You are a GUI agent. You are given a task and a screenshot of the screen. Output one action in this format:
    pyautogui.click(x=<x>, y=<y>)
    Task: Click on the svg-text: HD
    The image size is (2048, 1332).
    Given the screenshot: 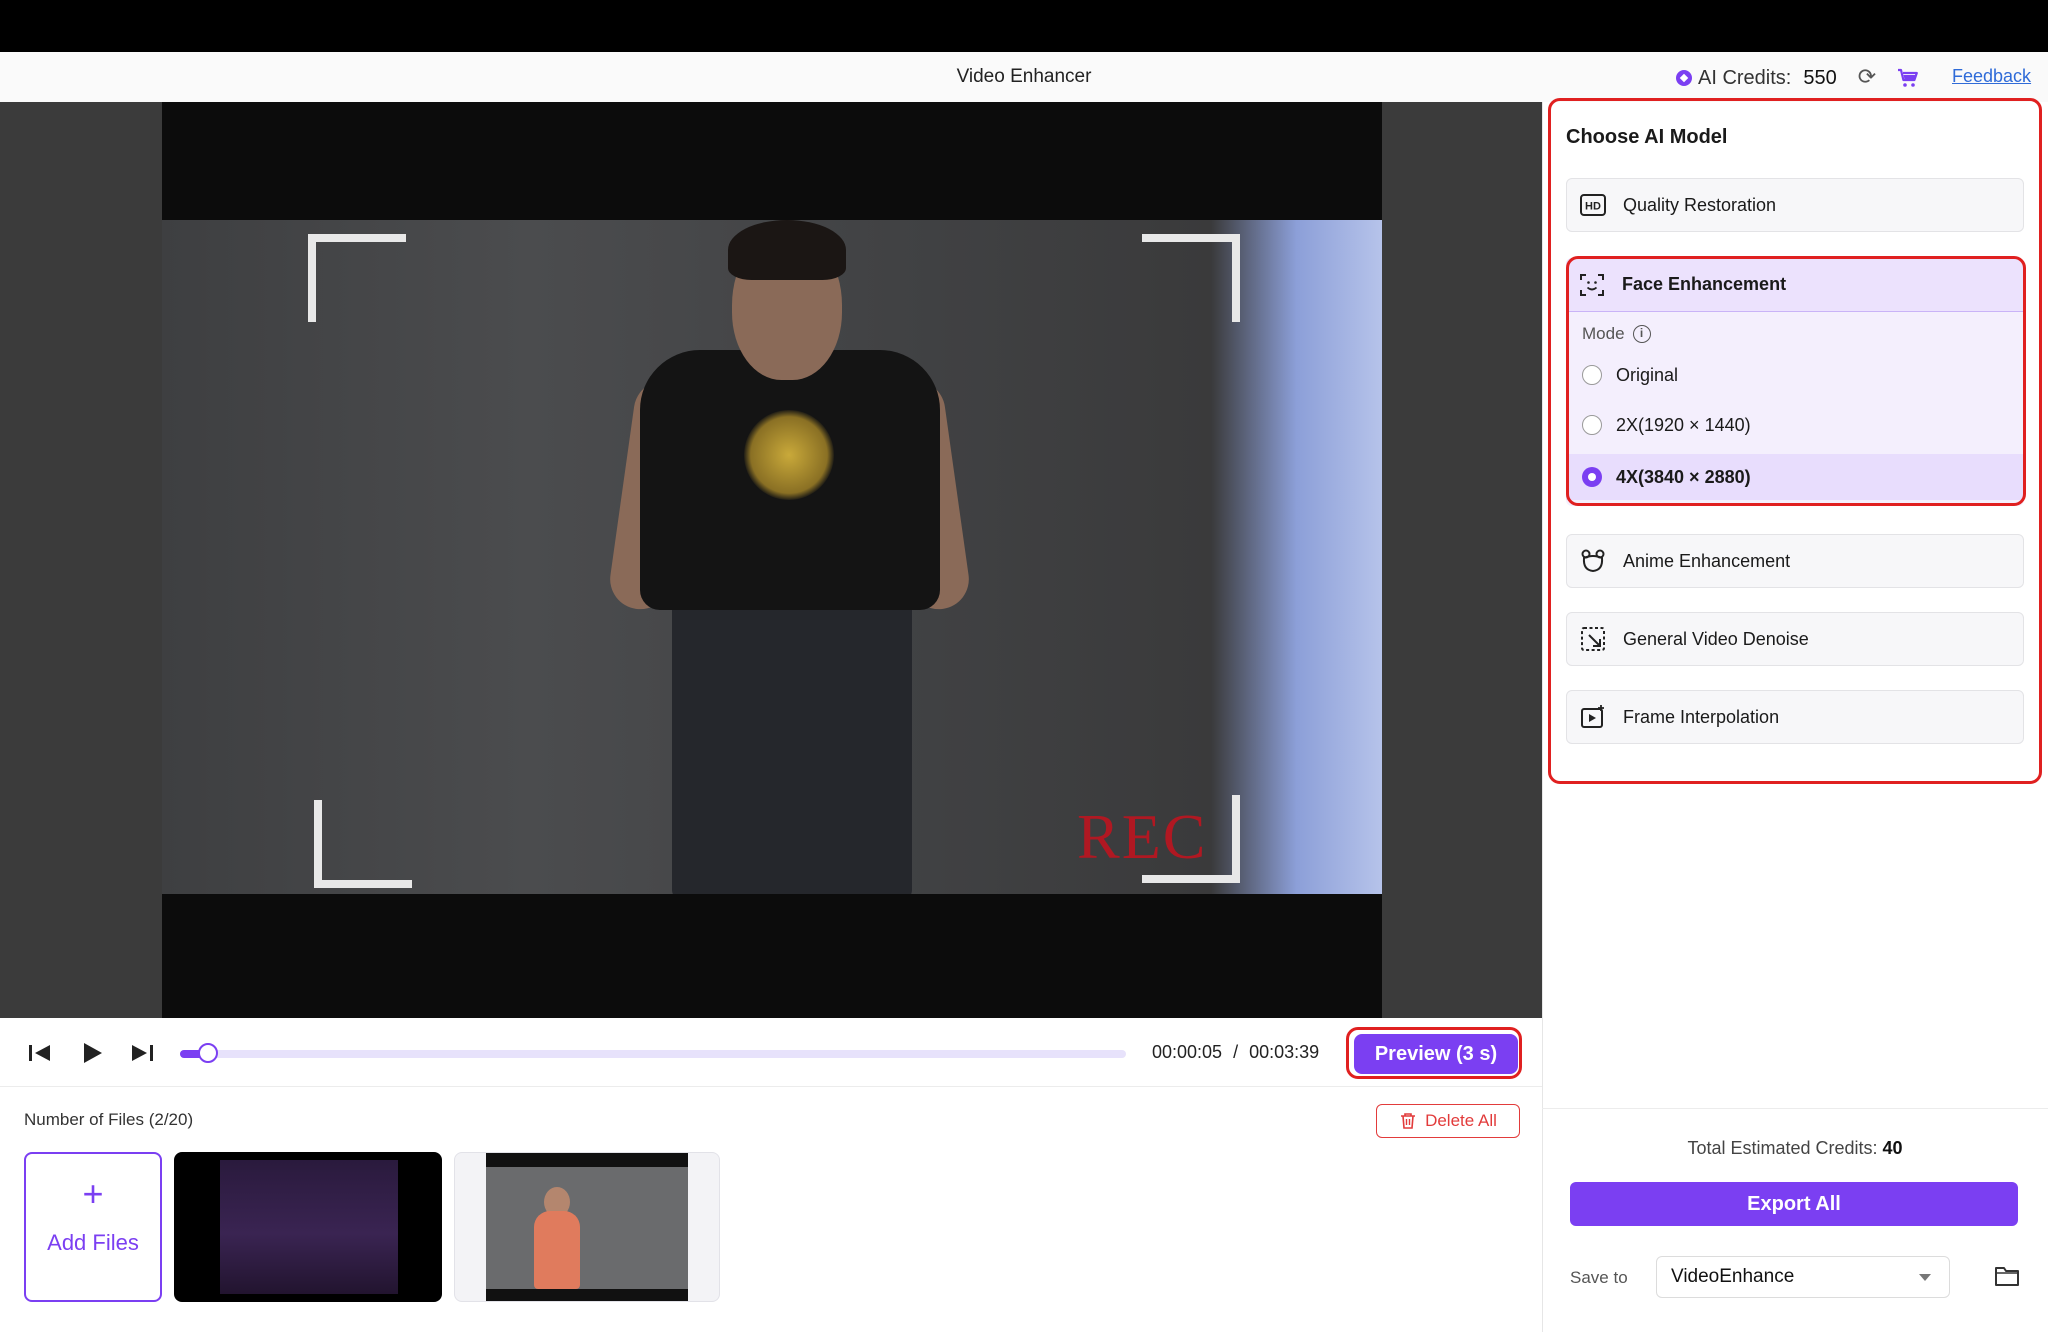 What is the action you would take?
    pyautogui.click(x=1593, y=207)
    